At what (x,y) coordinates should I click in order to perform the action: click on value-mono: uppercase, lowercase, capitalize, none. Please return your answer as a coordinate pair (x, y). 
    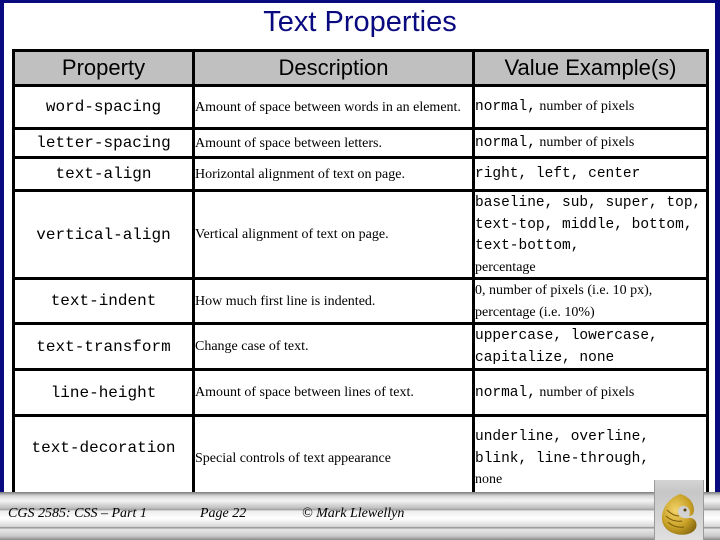
    Looking at the image, I should click on (566, 347).